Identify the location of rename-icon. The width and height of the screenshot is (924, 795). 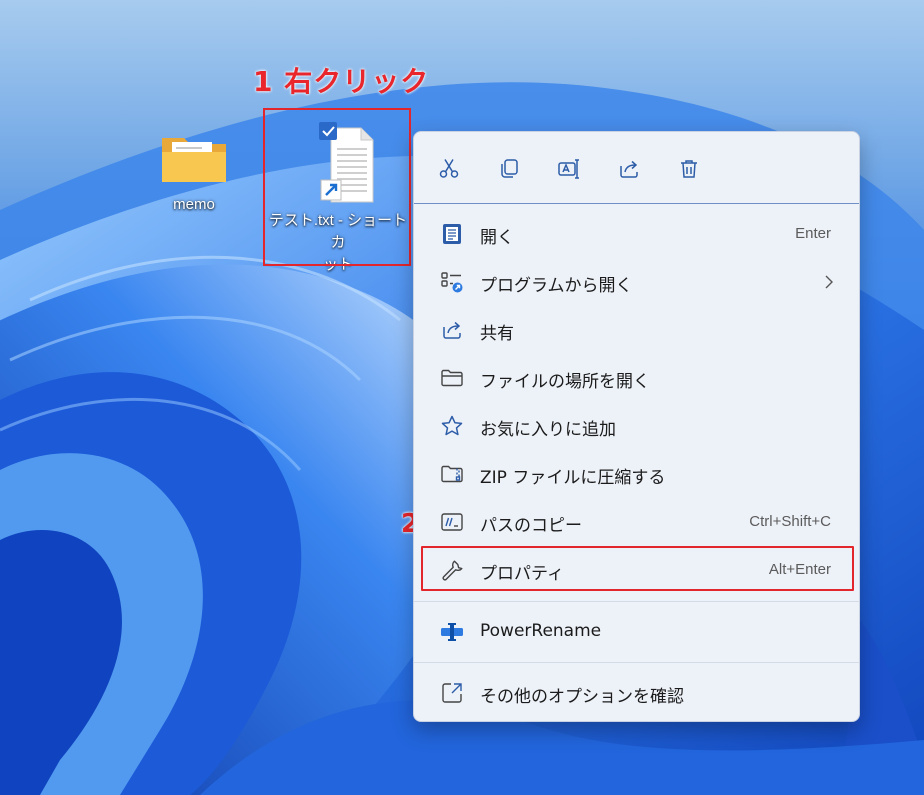
(568, 169).